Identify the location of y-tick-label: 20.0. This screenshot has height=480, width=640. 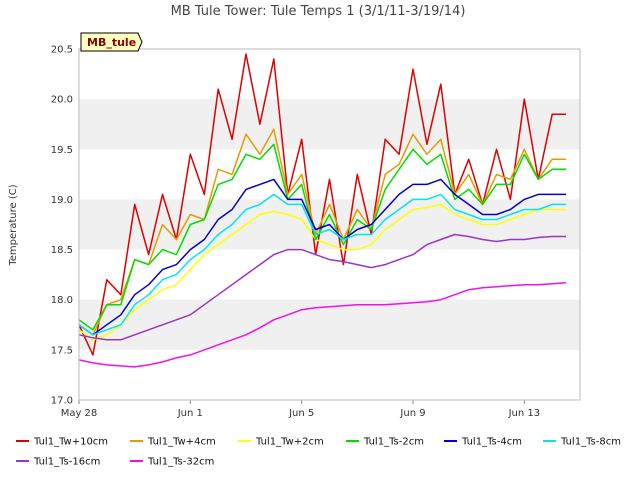
(62, 100).